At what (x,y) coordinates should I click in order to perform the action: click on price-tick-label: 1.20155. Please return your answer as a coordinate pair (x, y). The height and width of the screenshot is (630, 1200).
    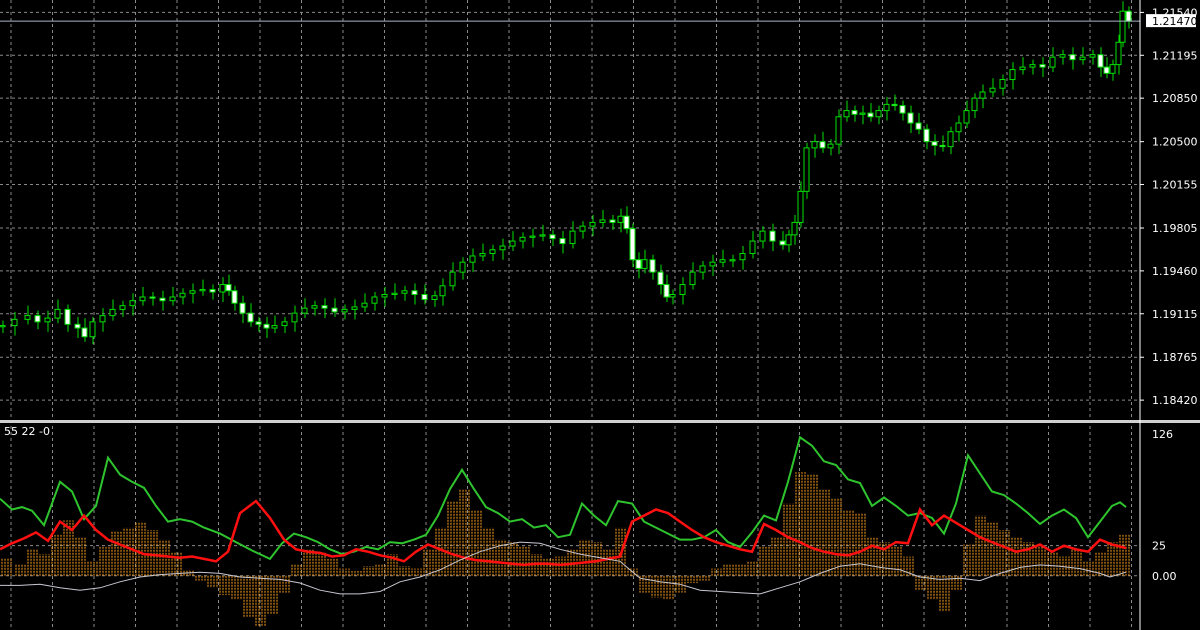
    Looking at the image, I should click on (1175, 185).